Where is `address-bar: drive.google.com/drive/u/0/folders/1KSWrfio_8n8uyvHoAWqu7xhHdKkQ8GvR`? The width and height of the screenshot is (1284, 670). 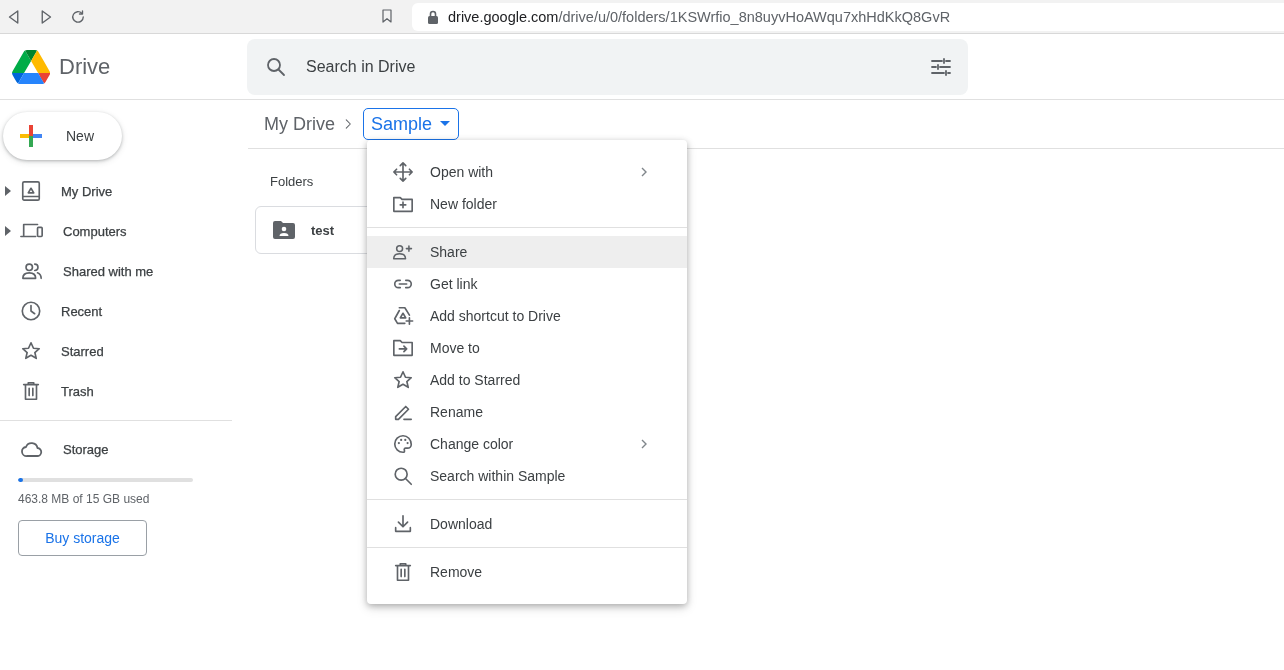
address-bar: drive.google.com/drive/u/0/folders/1KSWrfio_8n8uyvHoAWqu7xhHdKkQ8GvR is located at coordinates (848, 16).